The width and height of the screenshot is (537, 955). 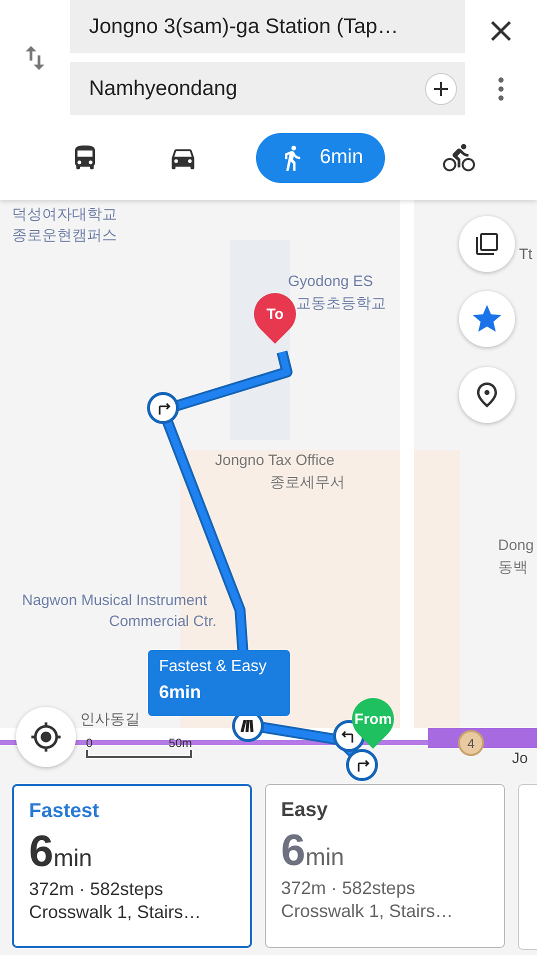 I want to click on current-location-button, so click(x=46, y=737).